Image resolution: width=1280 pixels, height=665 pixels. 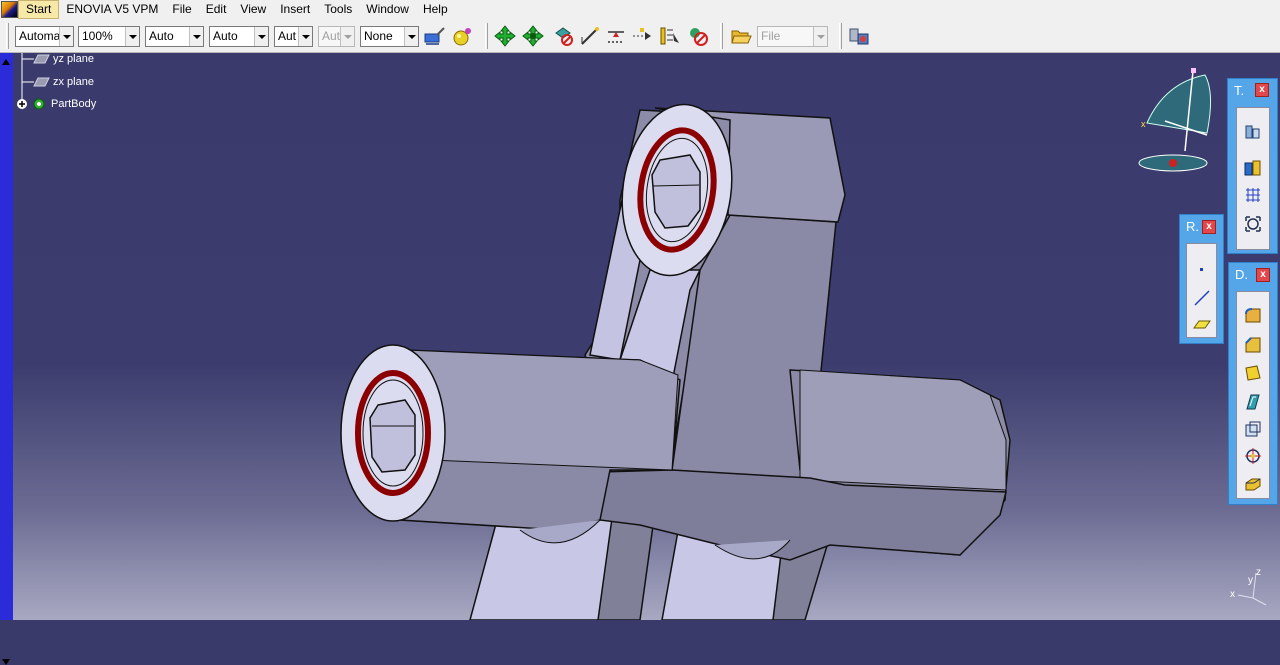 What do you see at coordinates (1232, 594) in the screenshot?
I see `axis-x-label: x` at bounding box center [1232, 594].